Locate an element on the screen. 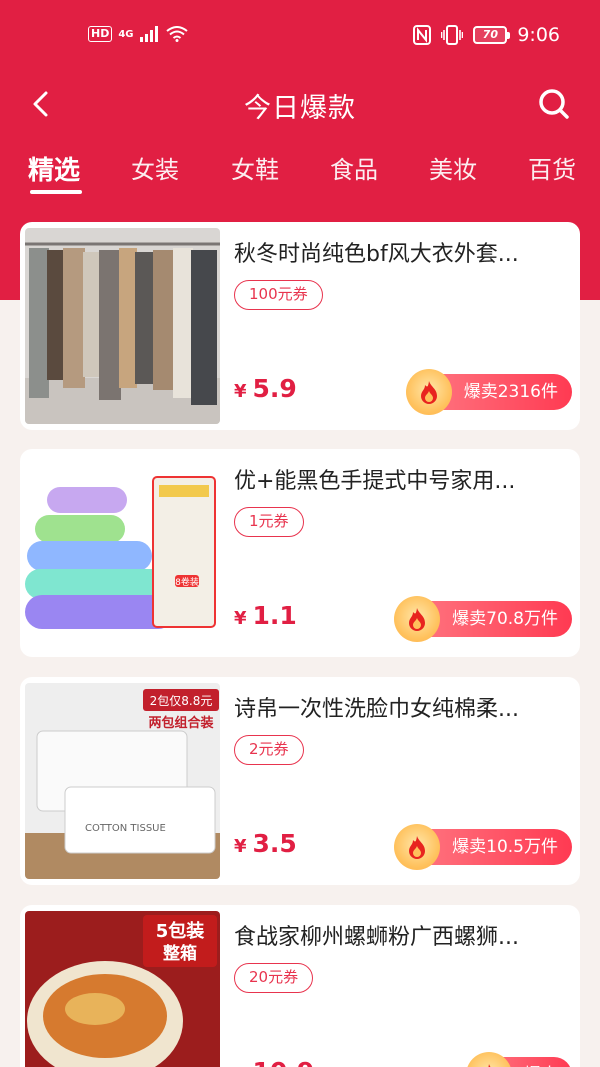 This screenshot has height=1067, width=600. nav-bar: 今日爆款 is located at coordinates (300, 103).